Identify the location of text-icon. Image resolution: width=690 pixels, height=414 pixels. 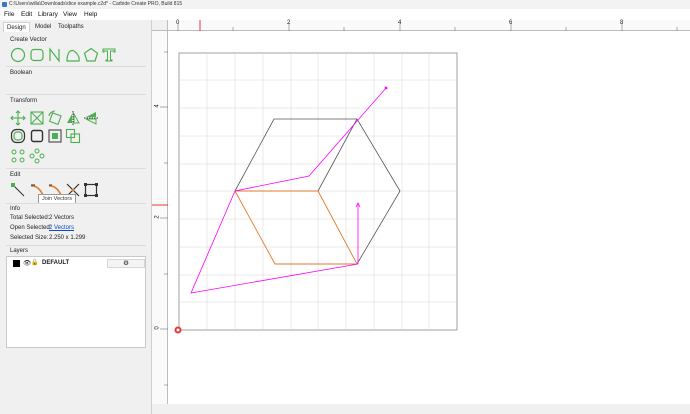
(109, 55).